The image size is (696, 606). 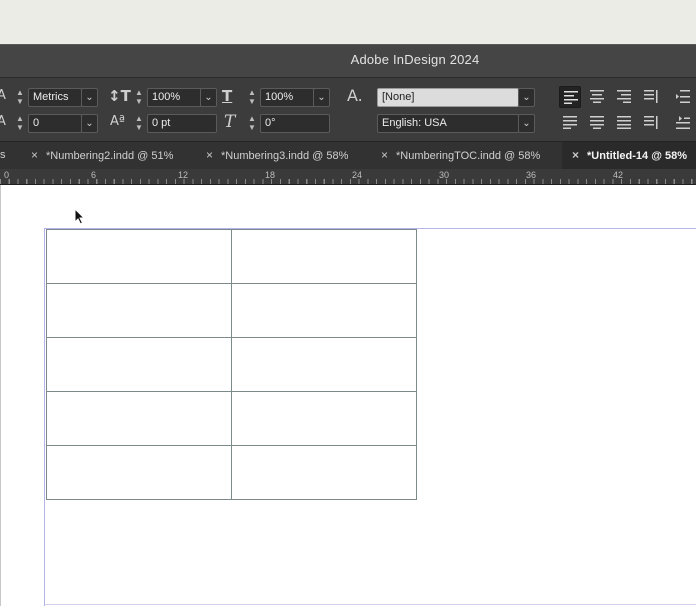 I want to click on margin-guide-left, so click(x=44, y=417).